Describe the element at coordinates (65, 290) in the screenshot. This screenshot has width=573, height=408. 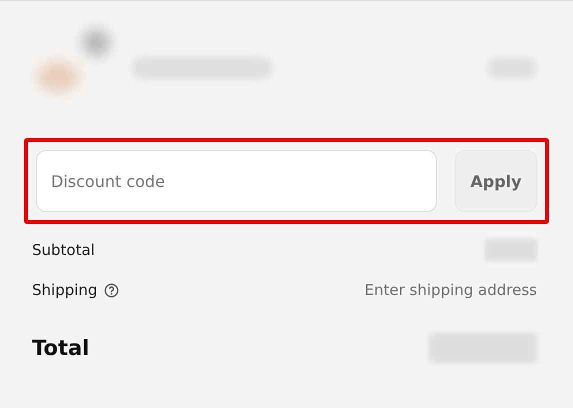
I see `summary-label: Shipping` at that location.